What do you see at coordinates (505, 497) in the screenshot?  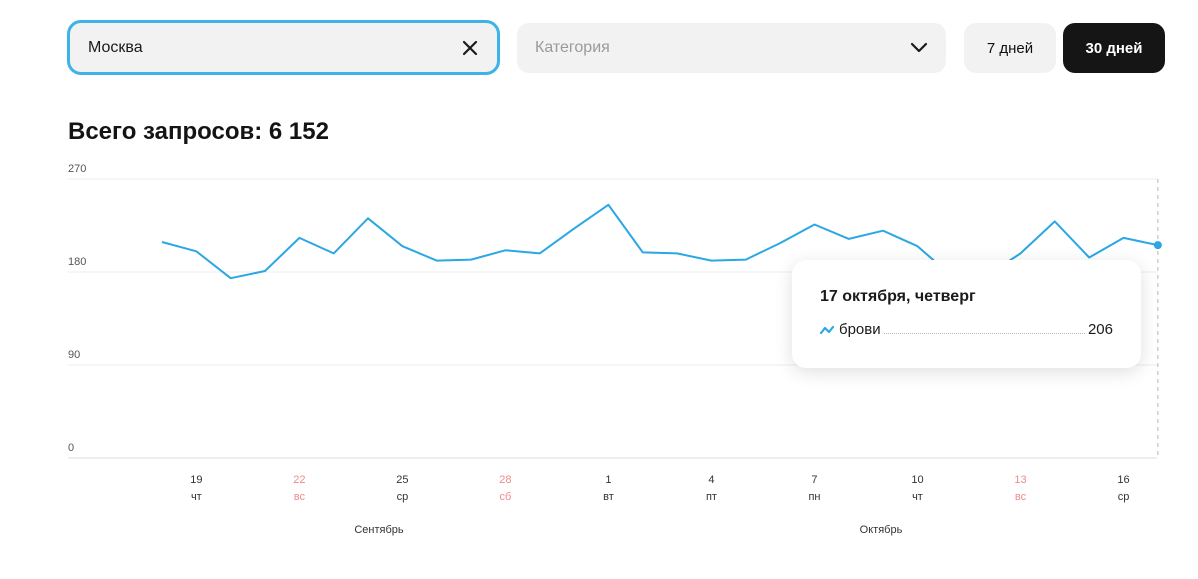 I see `x-tick-weekday: сб` at bounding box center [505, 497].